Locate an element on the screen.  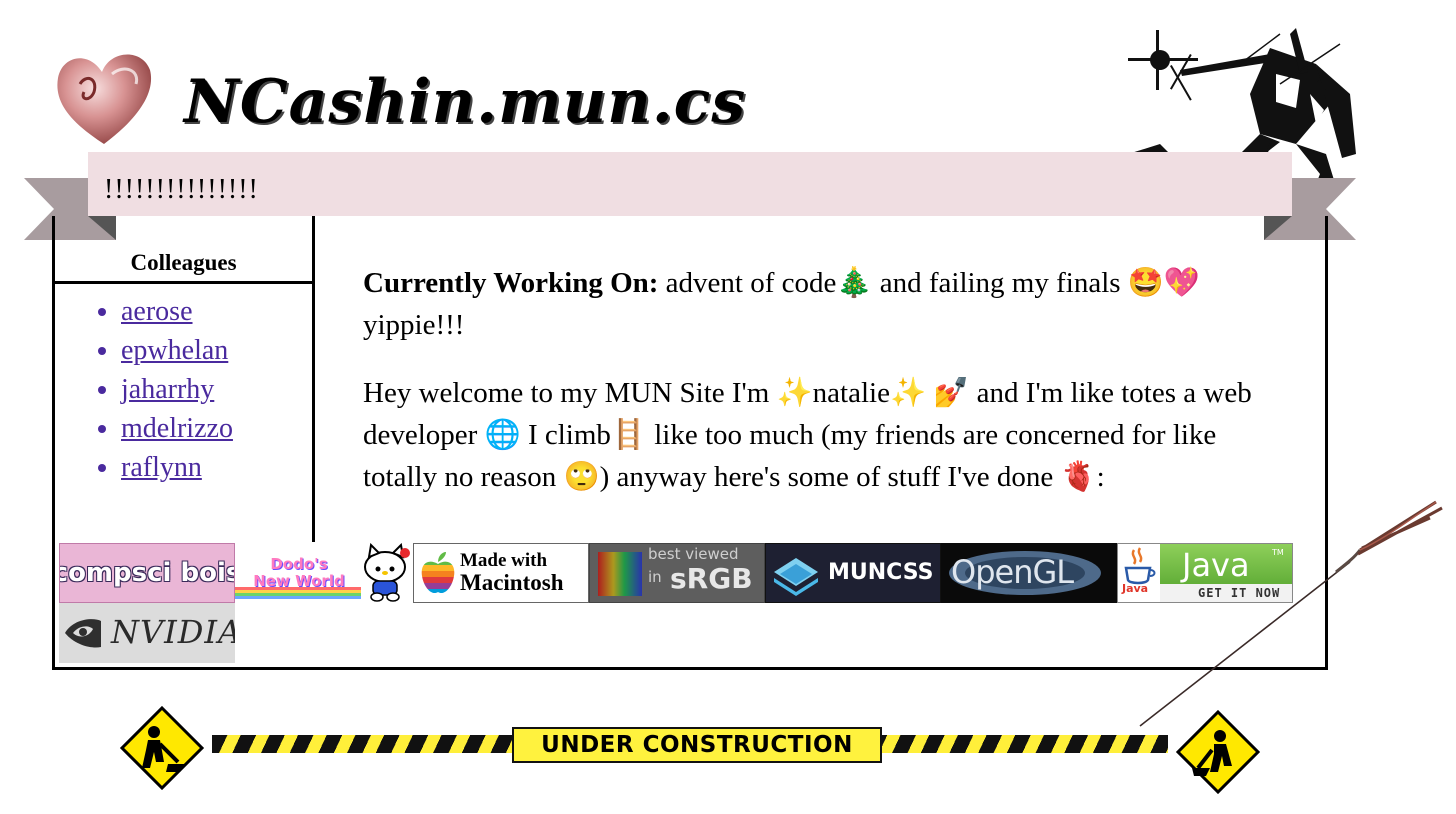
site-title: NCashin.mun.cs is located at coordinates (465, 102).